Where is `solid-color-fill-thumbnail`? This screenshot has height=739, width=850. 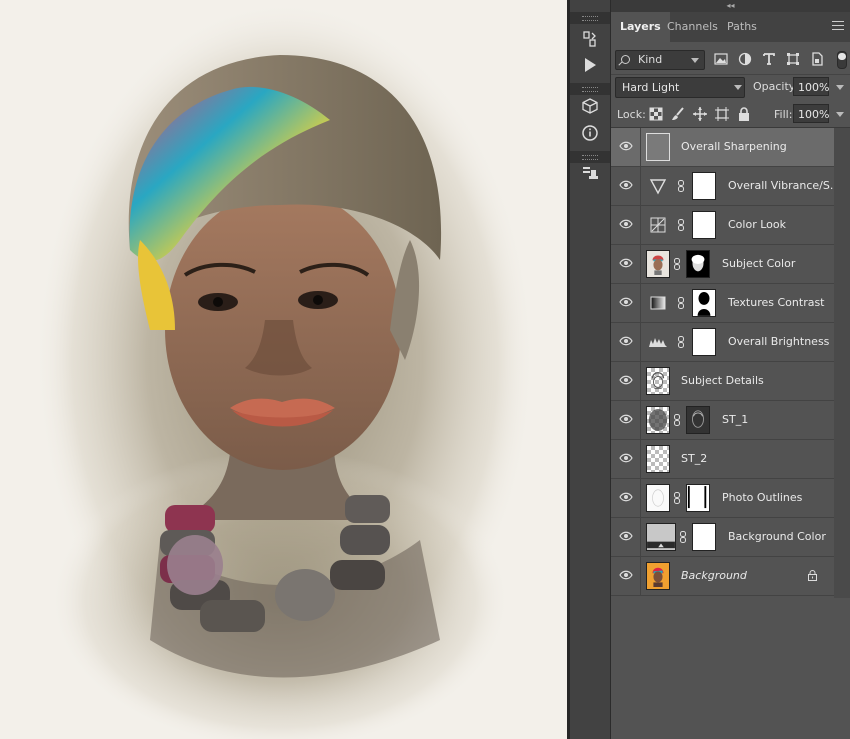 solid-color-fill-thumbnail is located at coordinates (661, 537).